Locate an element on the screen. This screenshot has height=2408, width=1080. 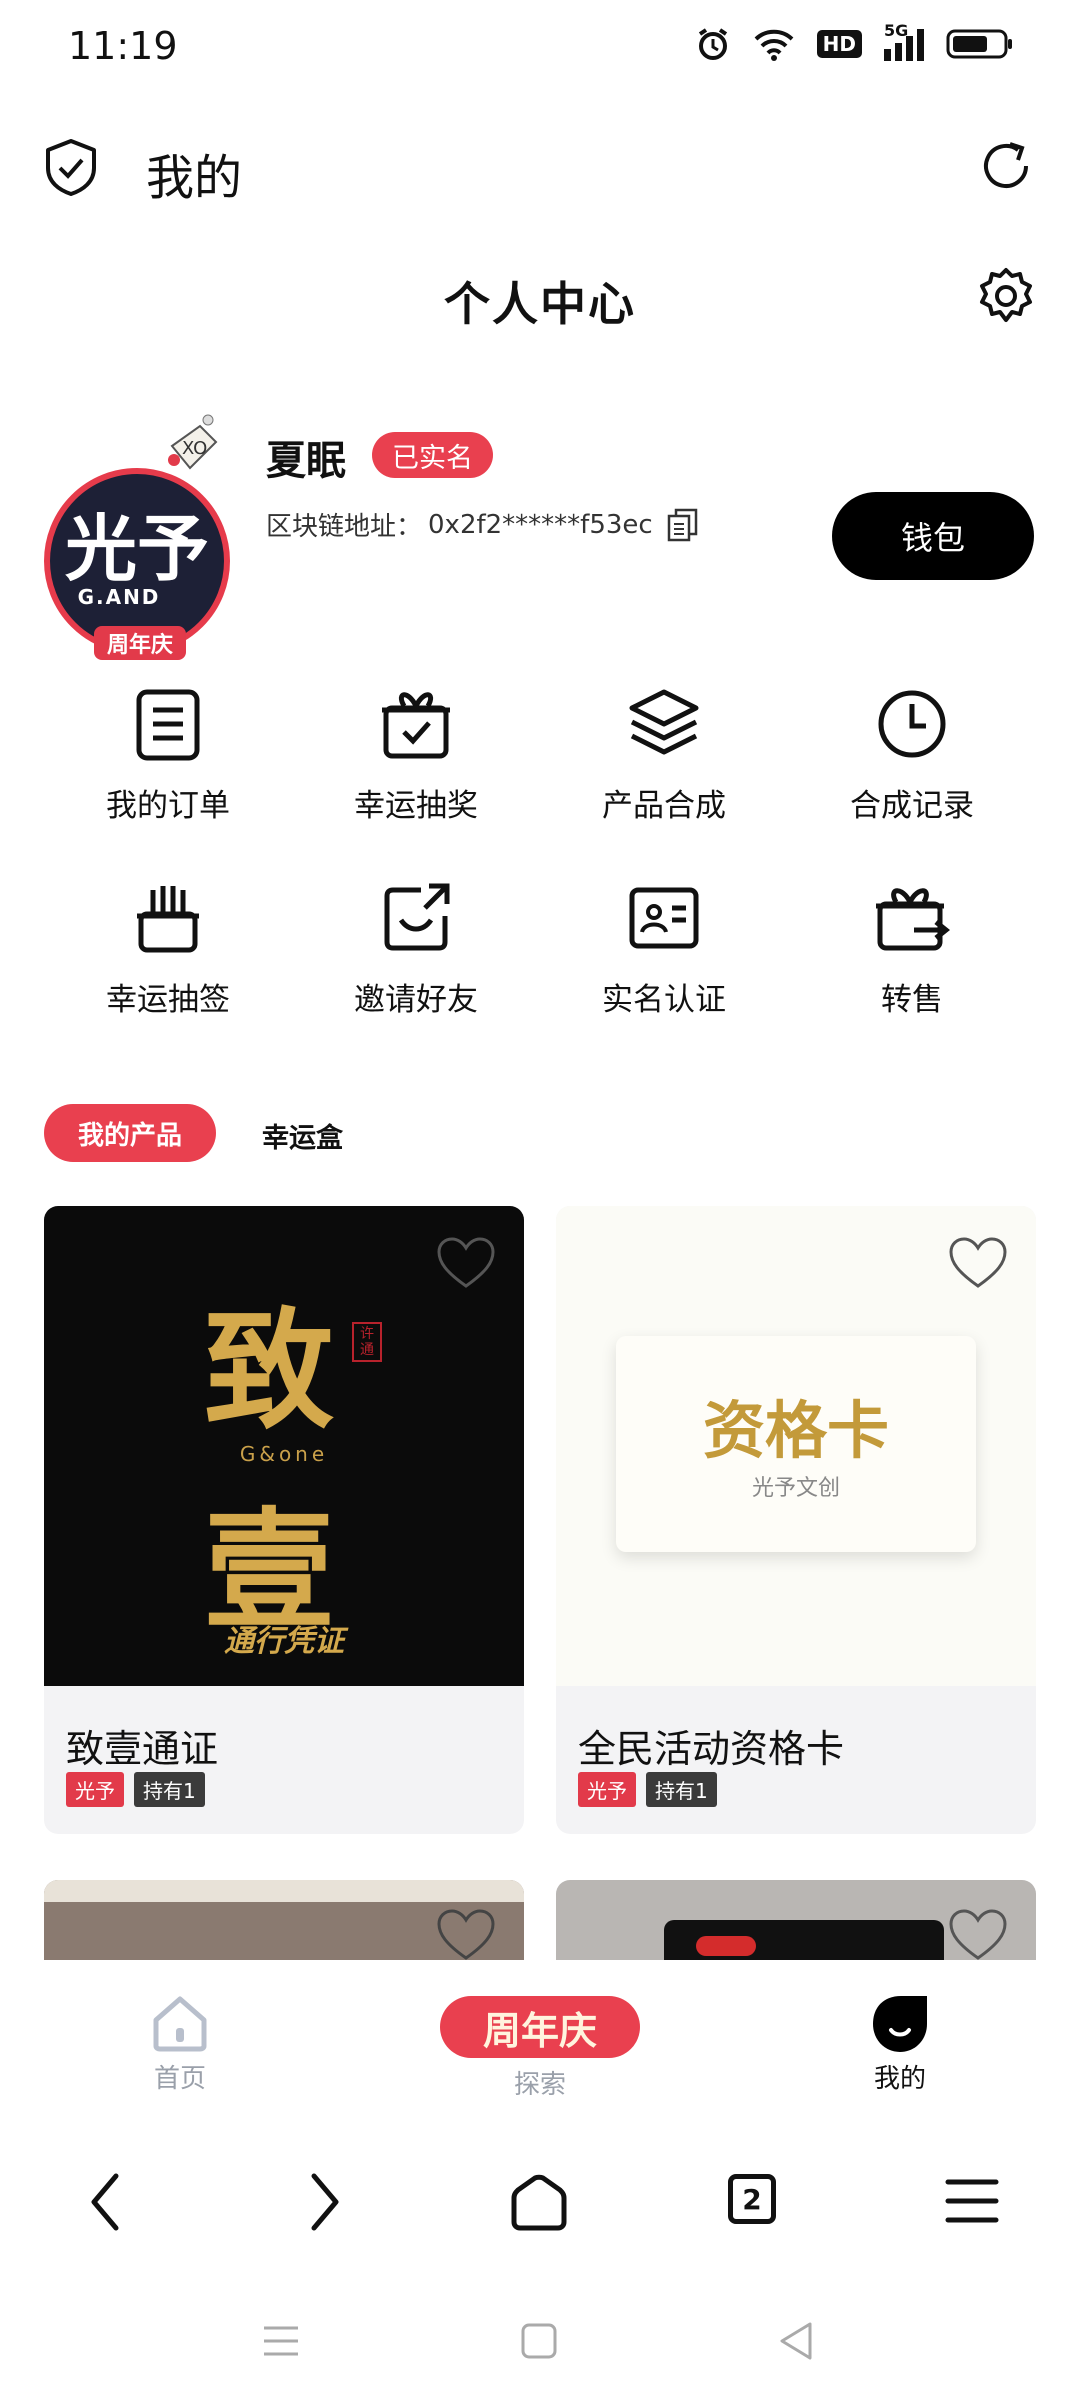
avatar-decoration-icon: XO is located at coordinates (193, 442).